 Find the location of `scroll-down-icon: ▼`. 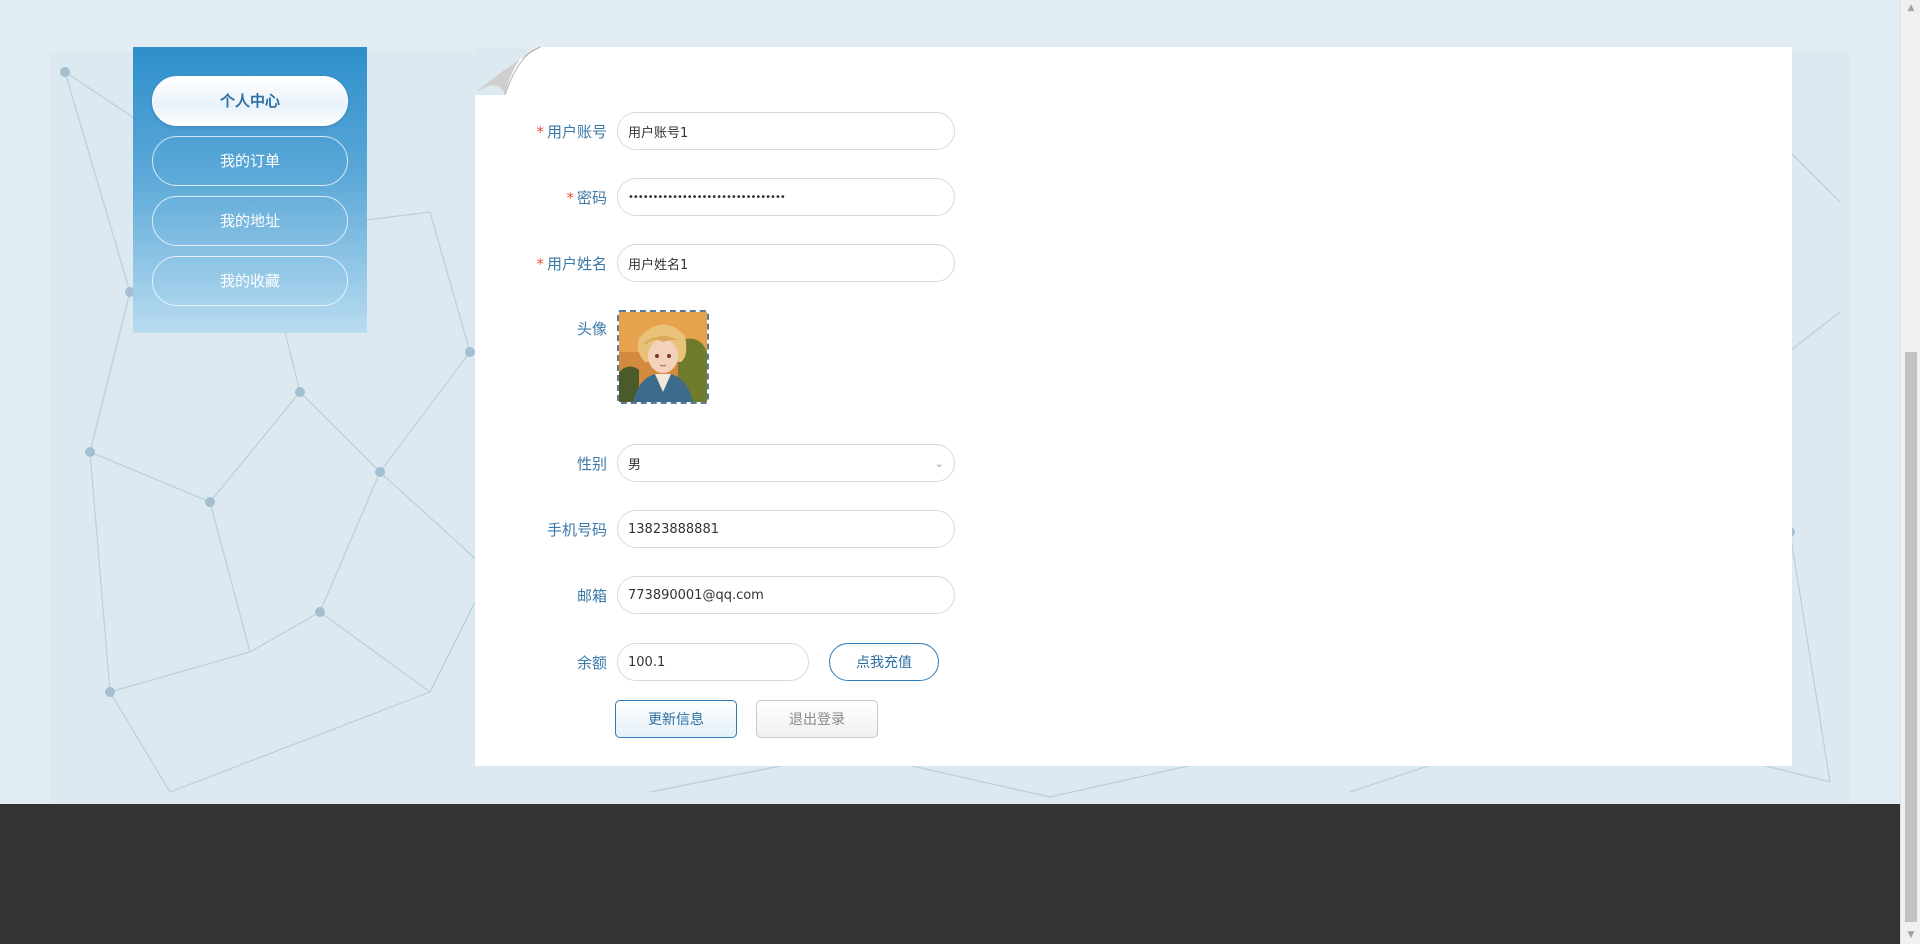

scroll-down-icon: ▼ is located at coordinates (1910, 935).